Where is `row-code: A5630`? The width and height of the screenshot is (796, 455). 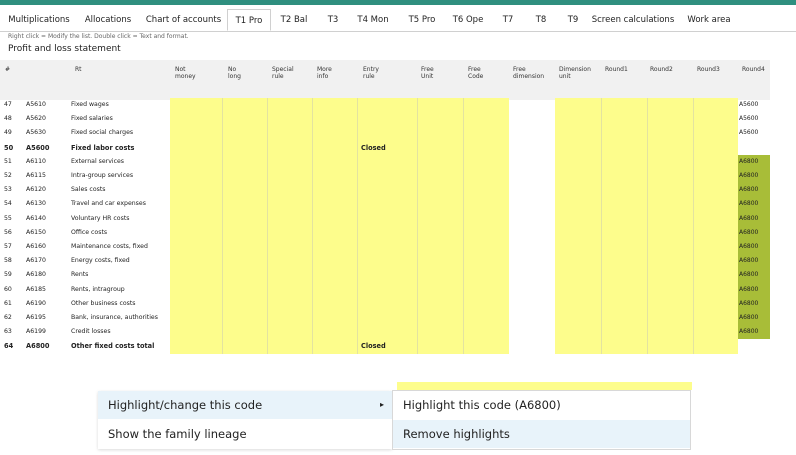 row-code: A5630 is located at coordinates (36, 133).